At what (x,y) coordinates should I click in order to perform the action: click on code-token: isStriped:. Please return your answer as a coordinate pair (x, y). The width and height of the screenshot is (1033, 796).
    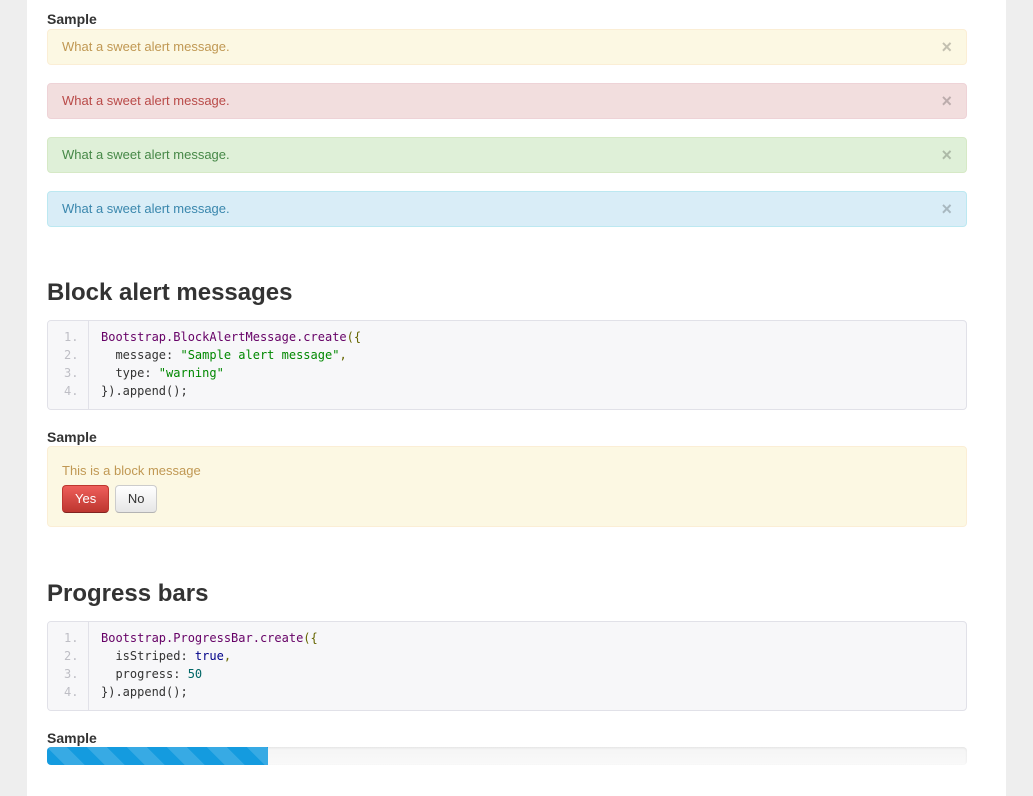
    Looking at the image, I should click on (148, 656).